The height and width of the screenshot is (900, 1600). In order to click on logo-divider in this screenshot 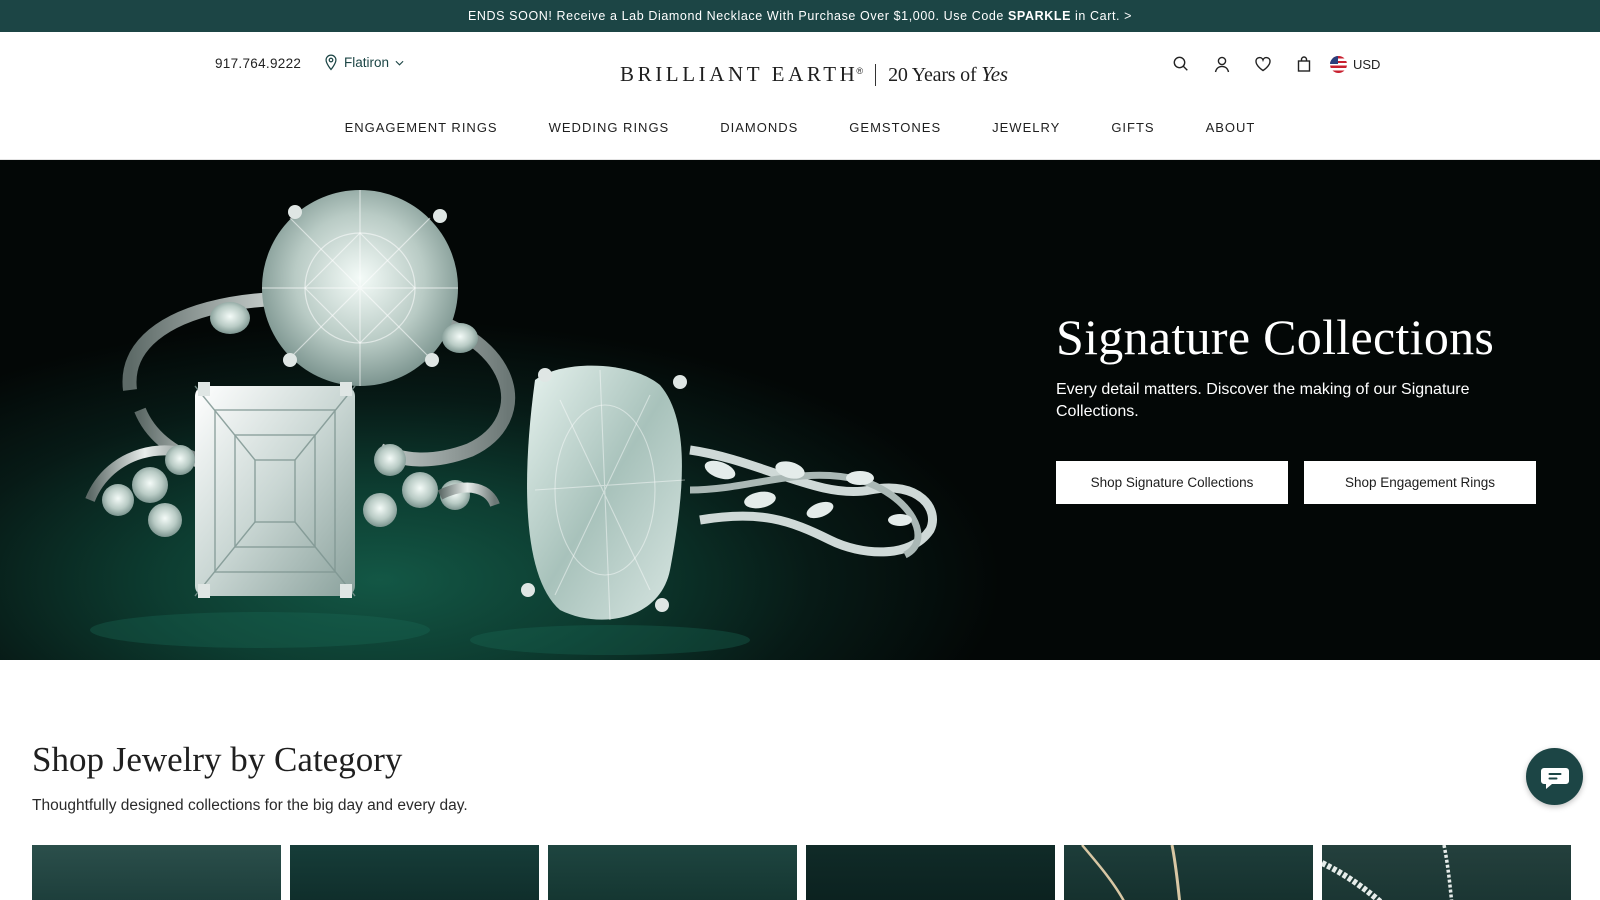, I will do `click(876, 74)`.